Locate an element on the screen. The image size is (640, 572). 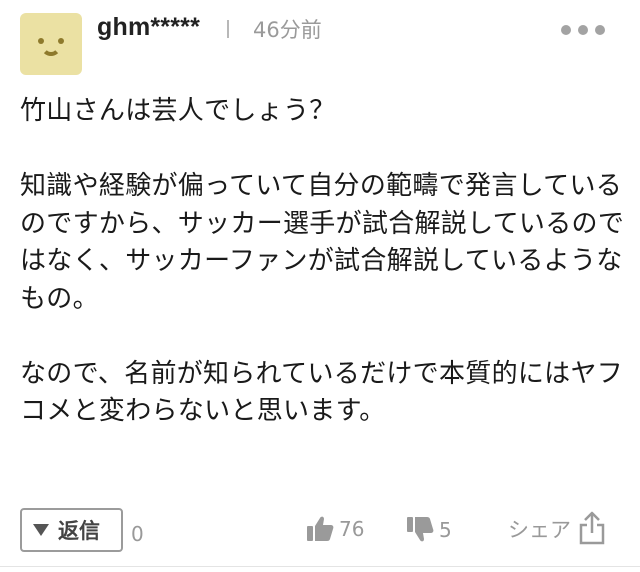
username: ghm***** is located at coordinates (148, 27).